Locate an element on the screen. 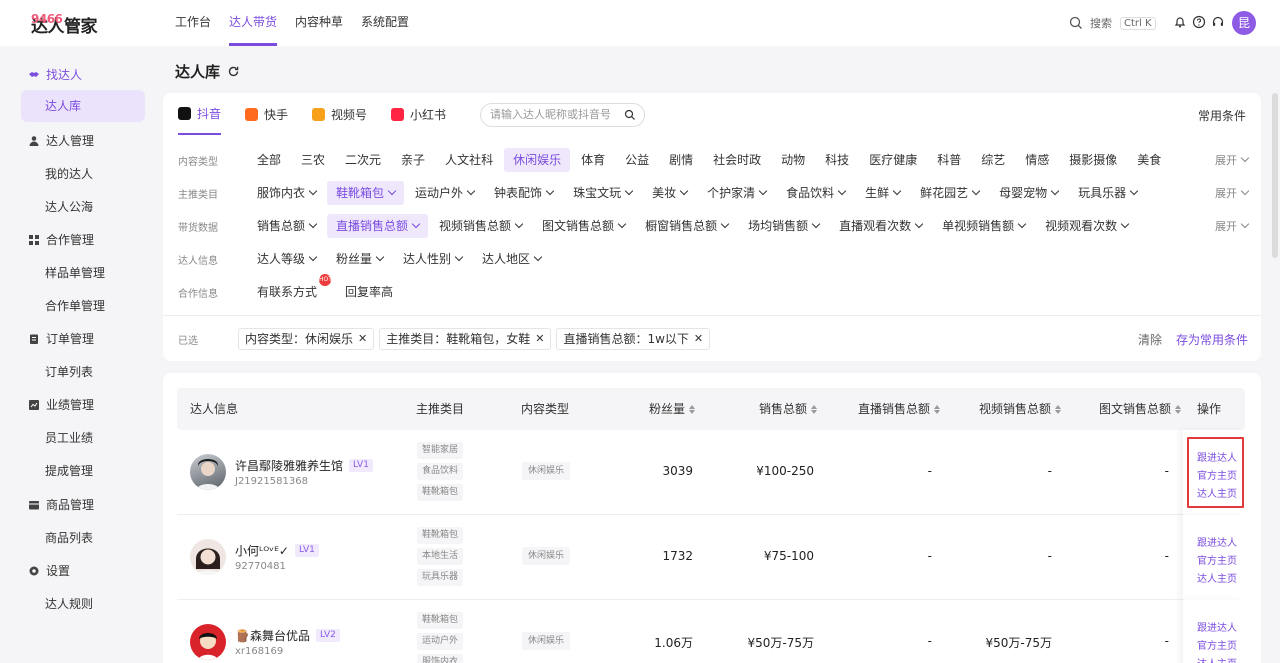  option-high-reply: 回复率高 is located at coordinates (369, 292).